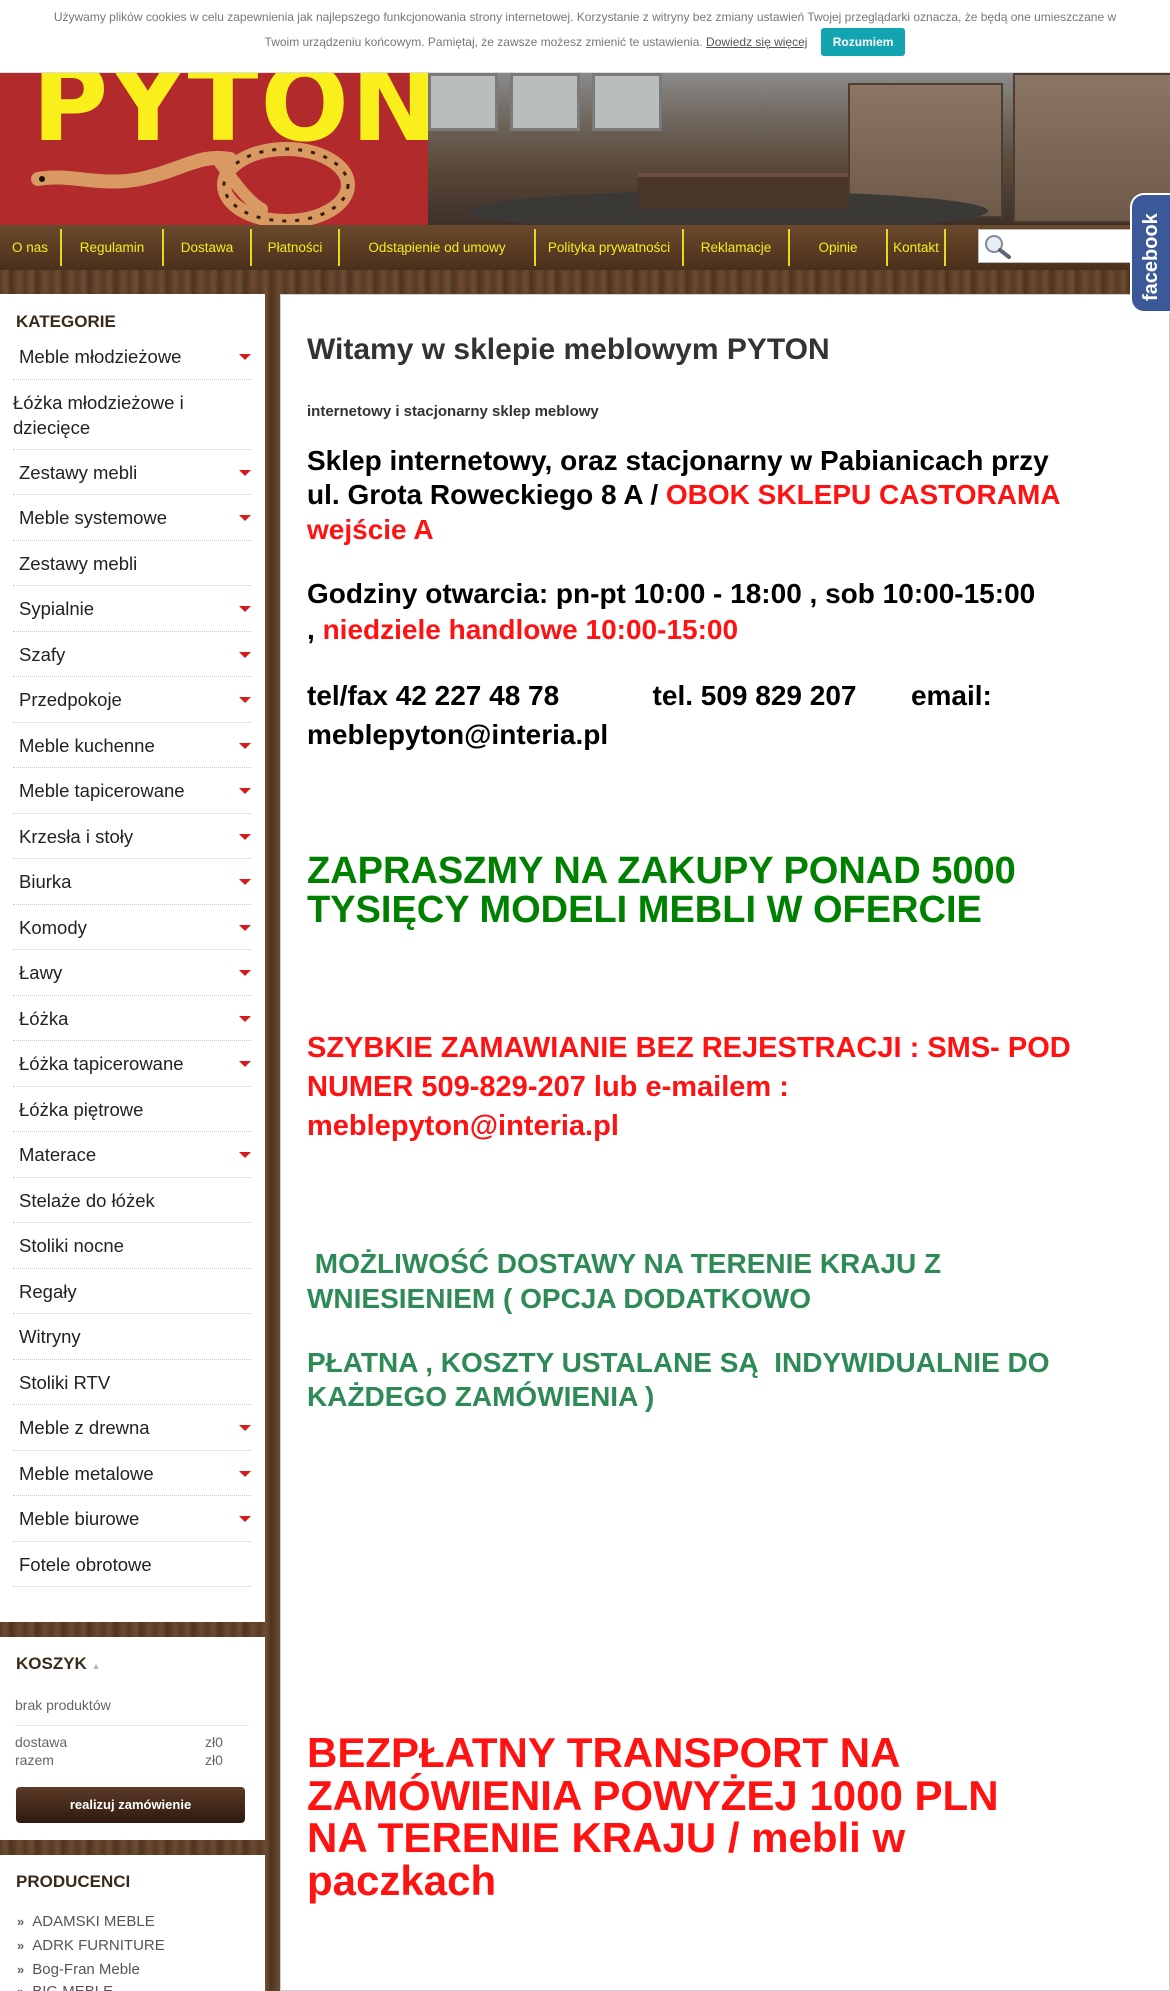 The height and width of the screenshot is (1991, 1170). What do you see at coordinates (437, 247) in the screenshot?
I see `menu-item-odstapienie: Odstąpienie od umowy` at bounding box center [437, 247].